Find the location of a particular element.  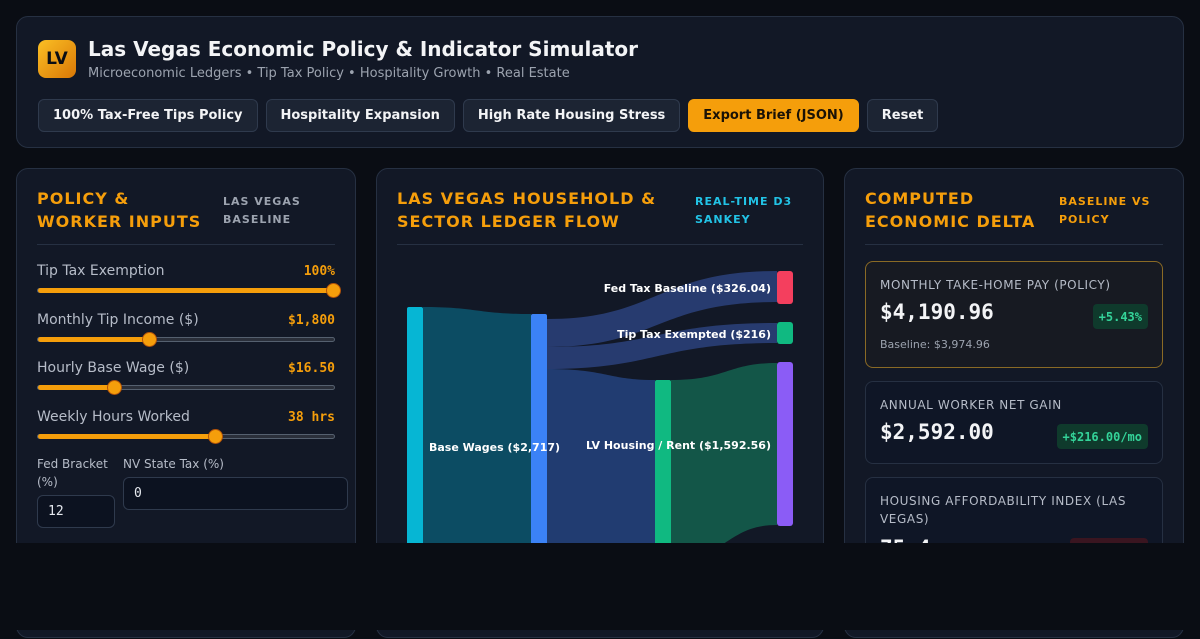

delta-panel-tag: BASELINE VS POLICY is located at coordinates (1105, 210).